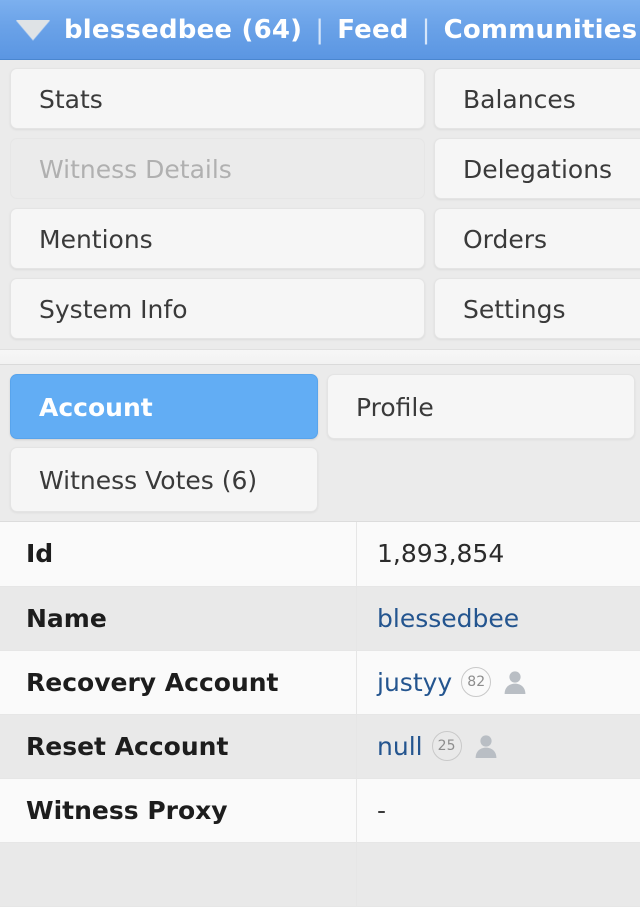 The height and width of the screenshot is (907, 640). I want to click on row-value-id: 1,893,854, so click(498, 554).